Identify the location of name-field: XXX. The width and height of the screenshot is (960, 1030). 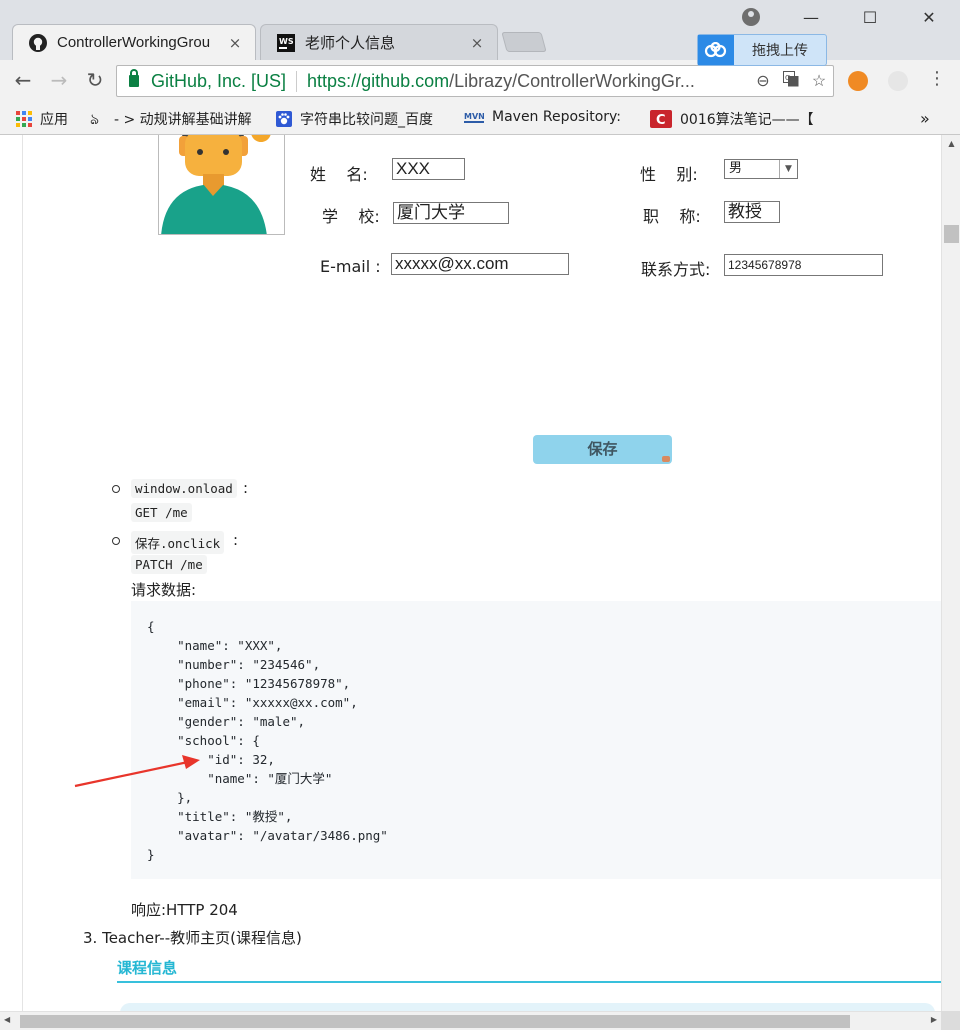
(428, 169).